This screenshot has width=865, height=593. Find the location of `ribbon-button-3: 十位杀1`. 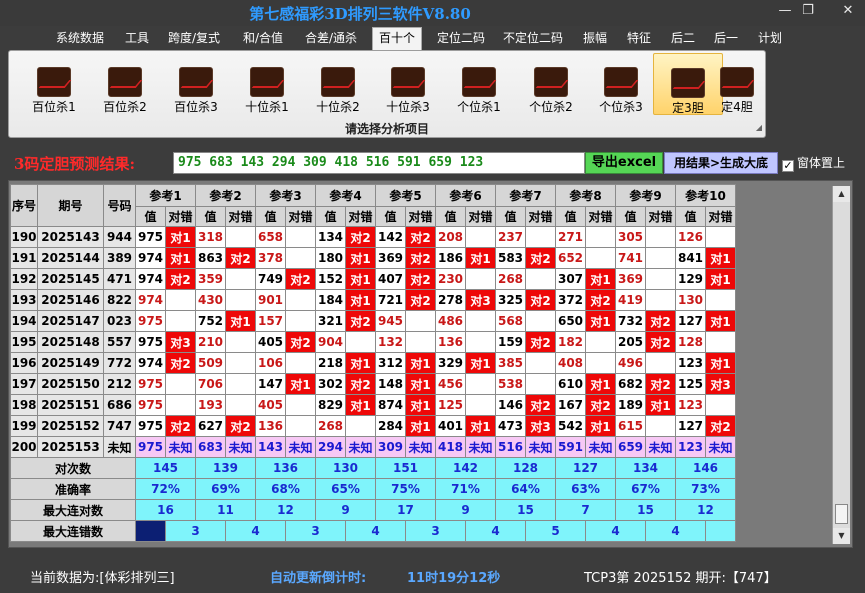

ribbon-button-3: 十位杀1 is located at coordinates (267, 84).